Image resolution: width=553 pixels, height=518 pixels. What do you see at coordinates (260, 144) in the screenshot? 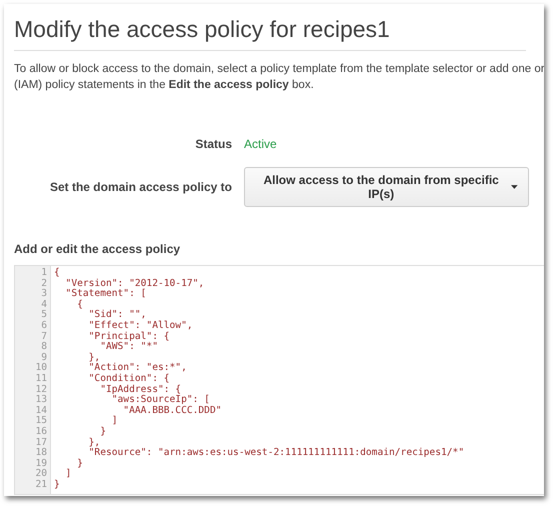
I see `status-value: Active` at bounding box center [260, 144].